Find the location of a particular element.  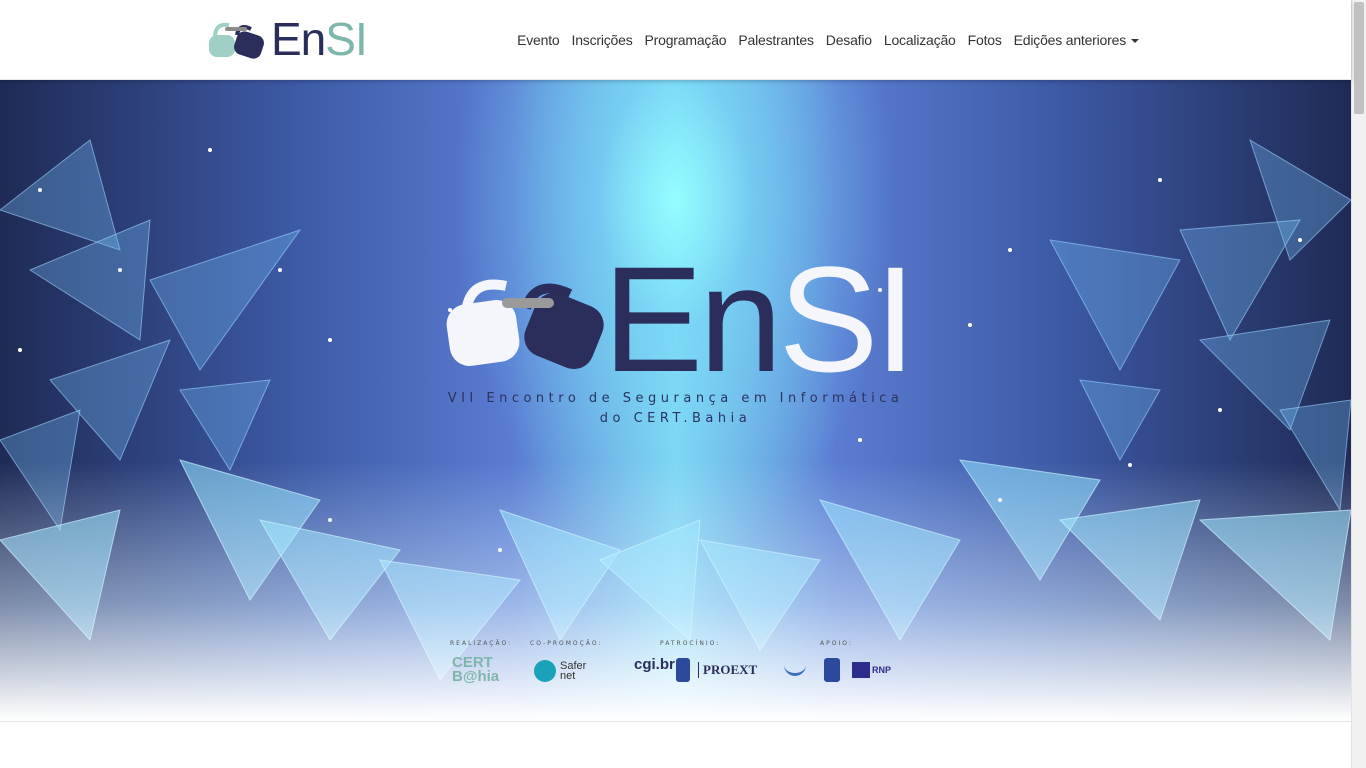

label-patrocinio: PATROCÍNIO: is located at coordinates (690, 643).